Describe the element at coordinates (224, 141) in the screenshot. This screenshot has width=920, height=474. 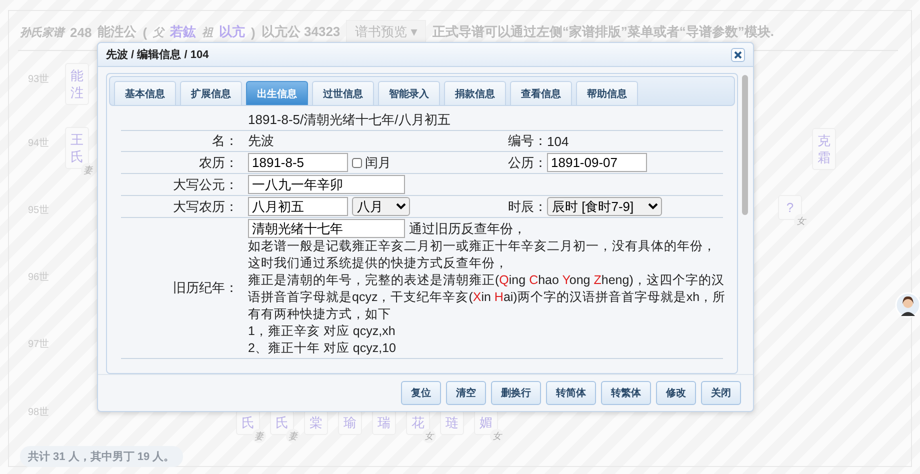
I see `field-label: 名：` at that location.